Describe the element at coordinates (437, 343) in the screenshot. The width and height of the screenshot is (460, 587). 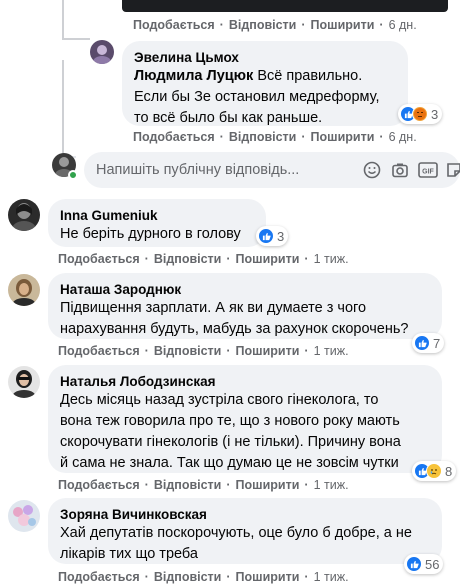
I see `reaction-count: 7` at that location.